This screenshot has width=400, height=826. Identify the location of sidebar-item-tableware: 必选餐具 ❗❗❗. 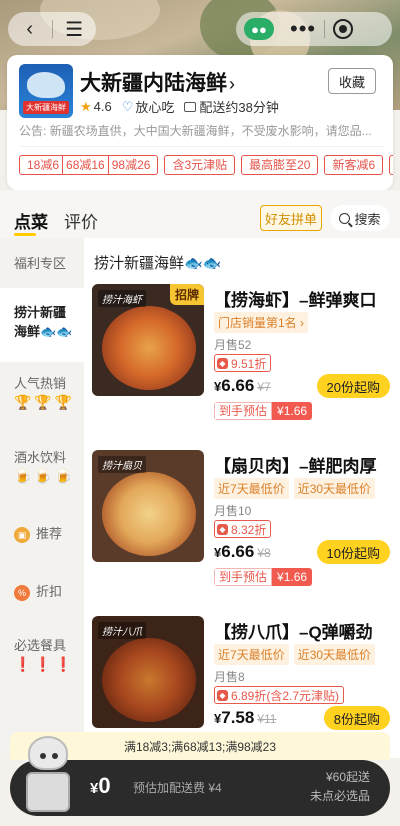
(42, 655).